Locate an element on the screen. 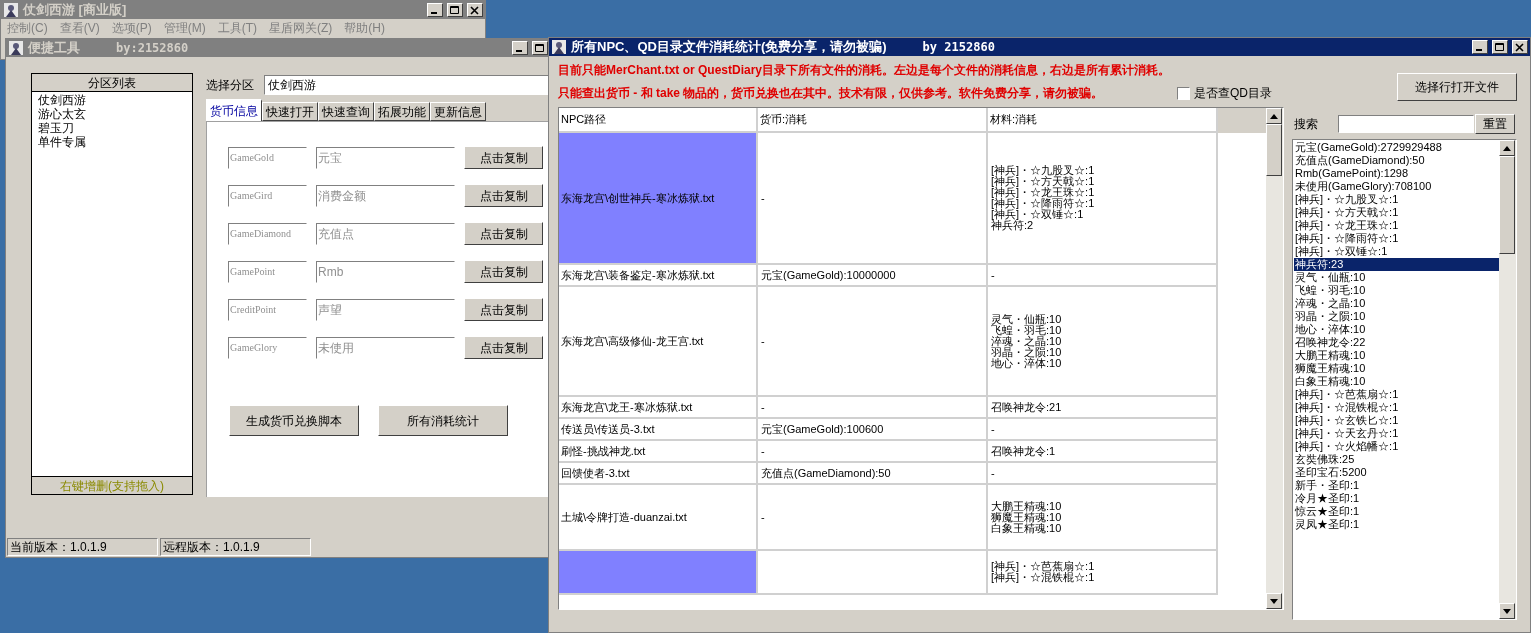  column-header: NPC路径 is located at coordinates (658, 120).